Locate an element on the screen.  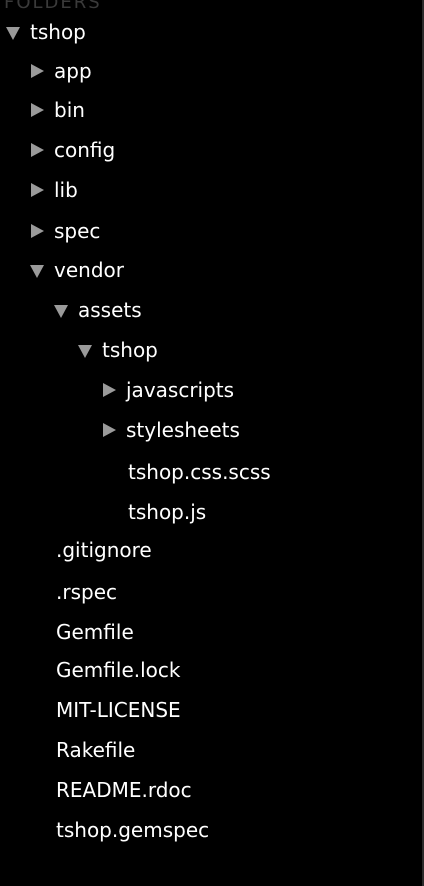
folder-stylesheets: stylesheets is located at coordinates (211, 430).